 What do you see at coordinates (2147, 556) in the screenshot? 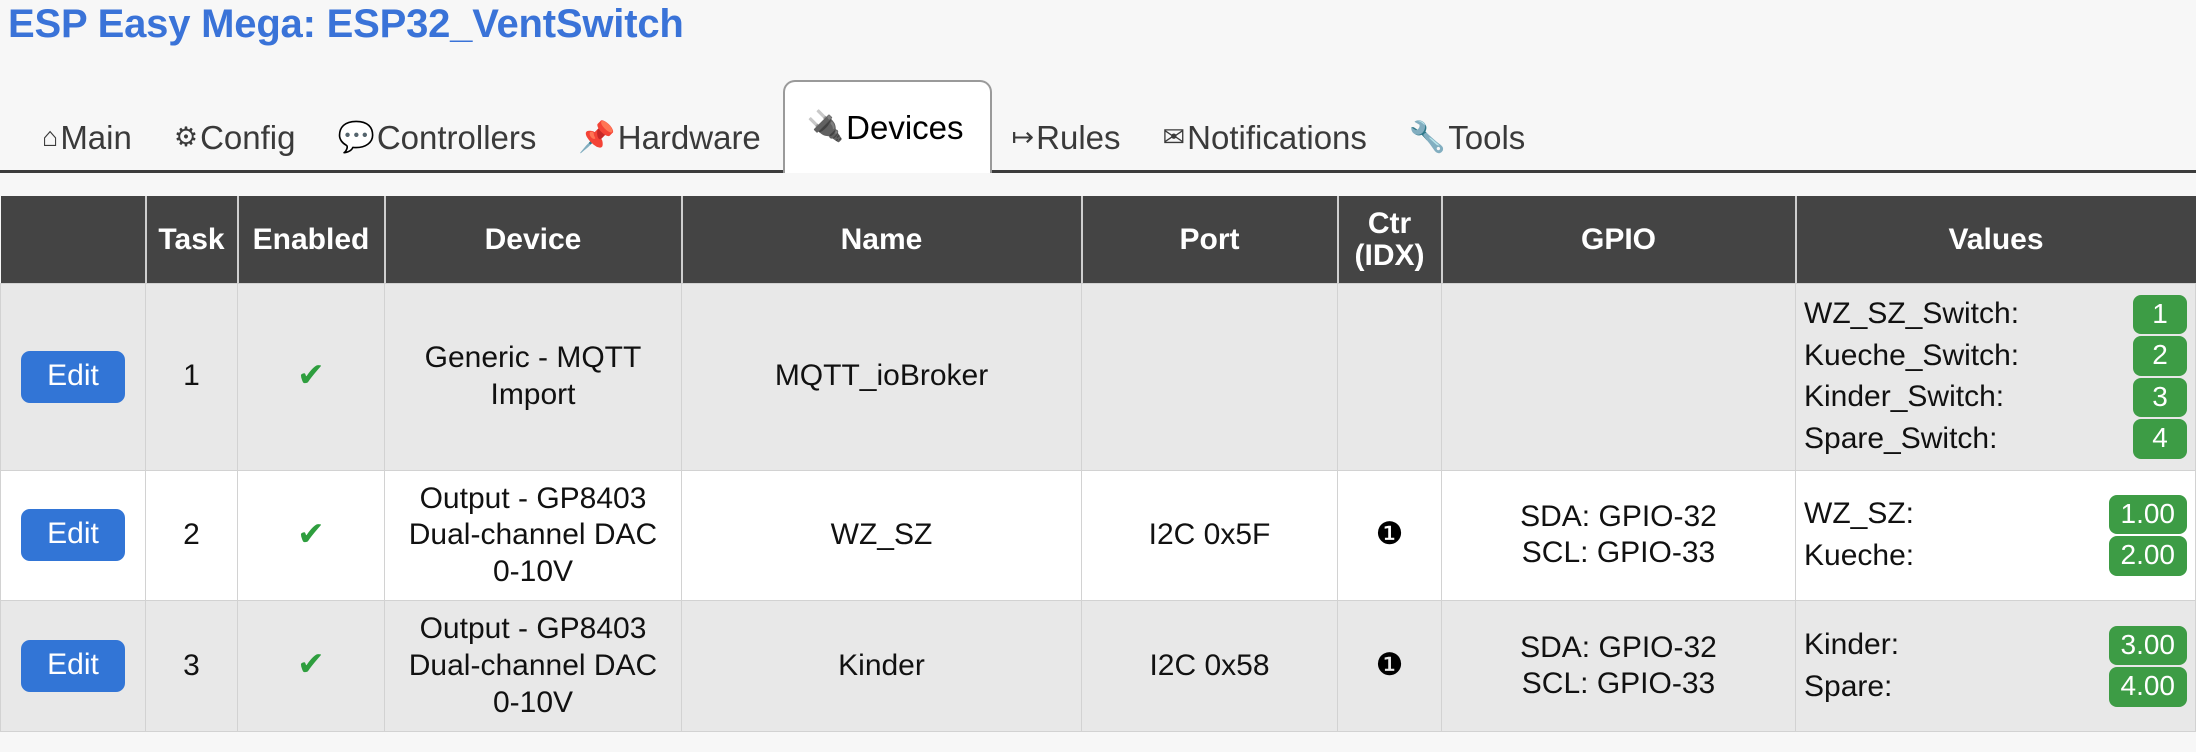
I see `value-badge: 2.00` at bounding box center [2147, 556].